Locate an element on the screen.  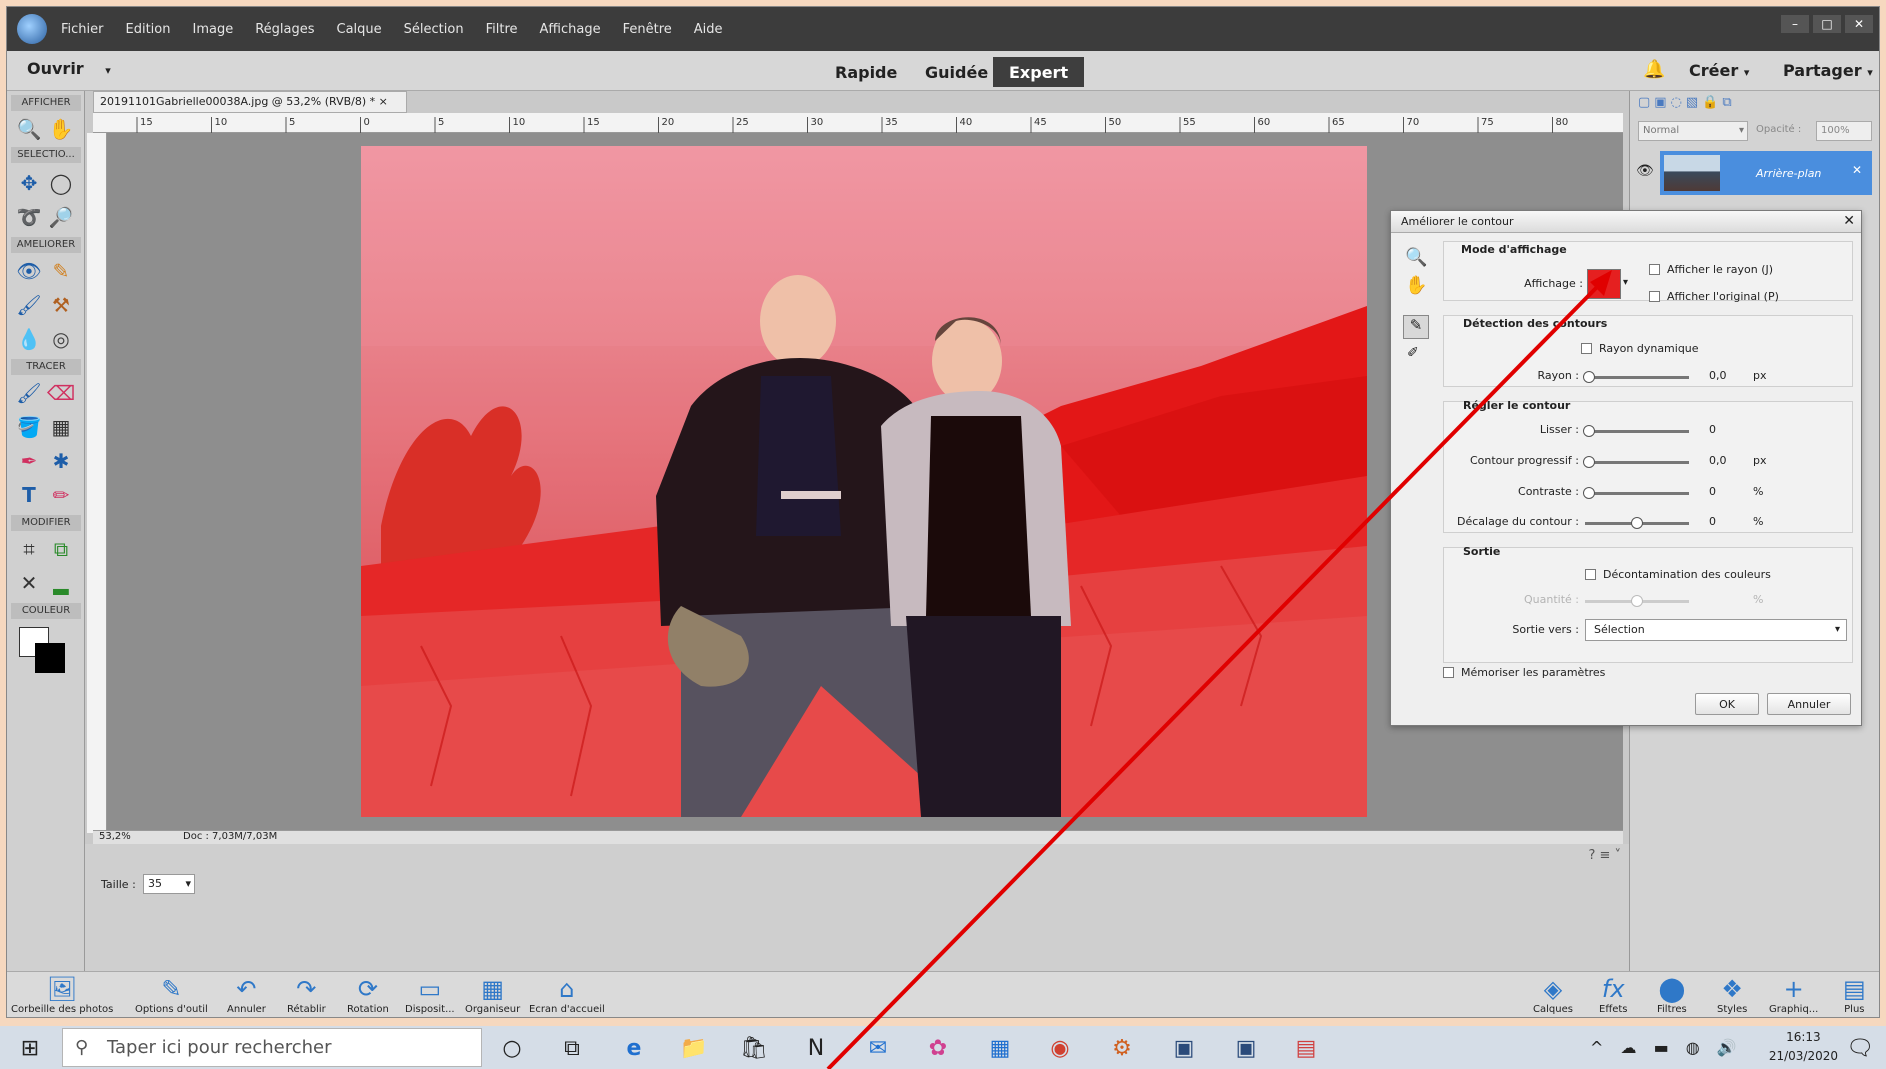
blend-mode-select: Normal ▾ is located at coordinates (1693, 131).